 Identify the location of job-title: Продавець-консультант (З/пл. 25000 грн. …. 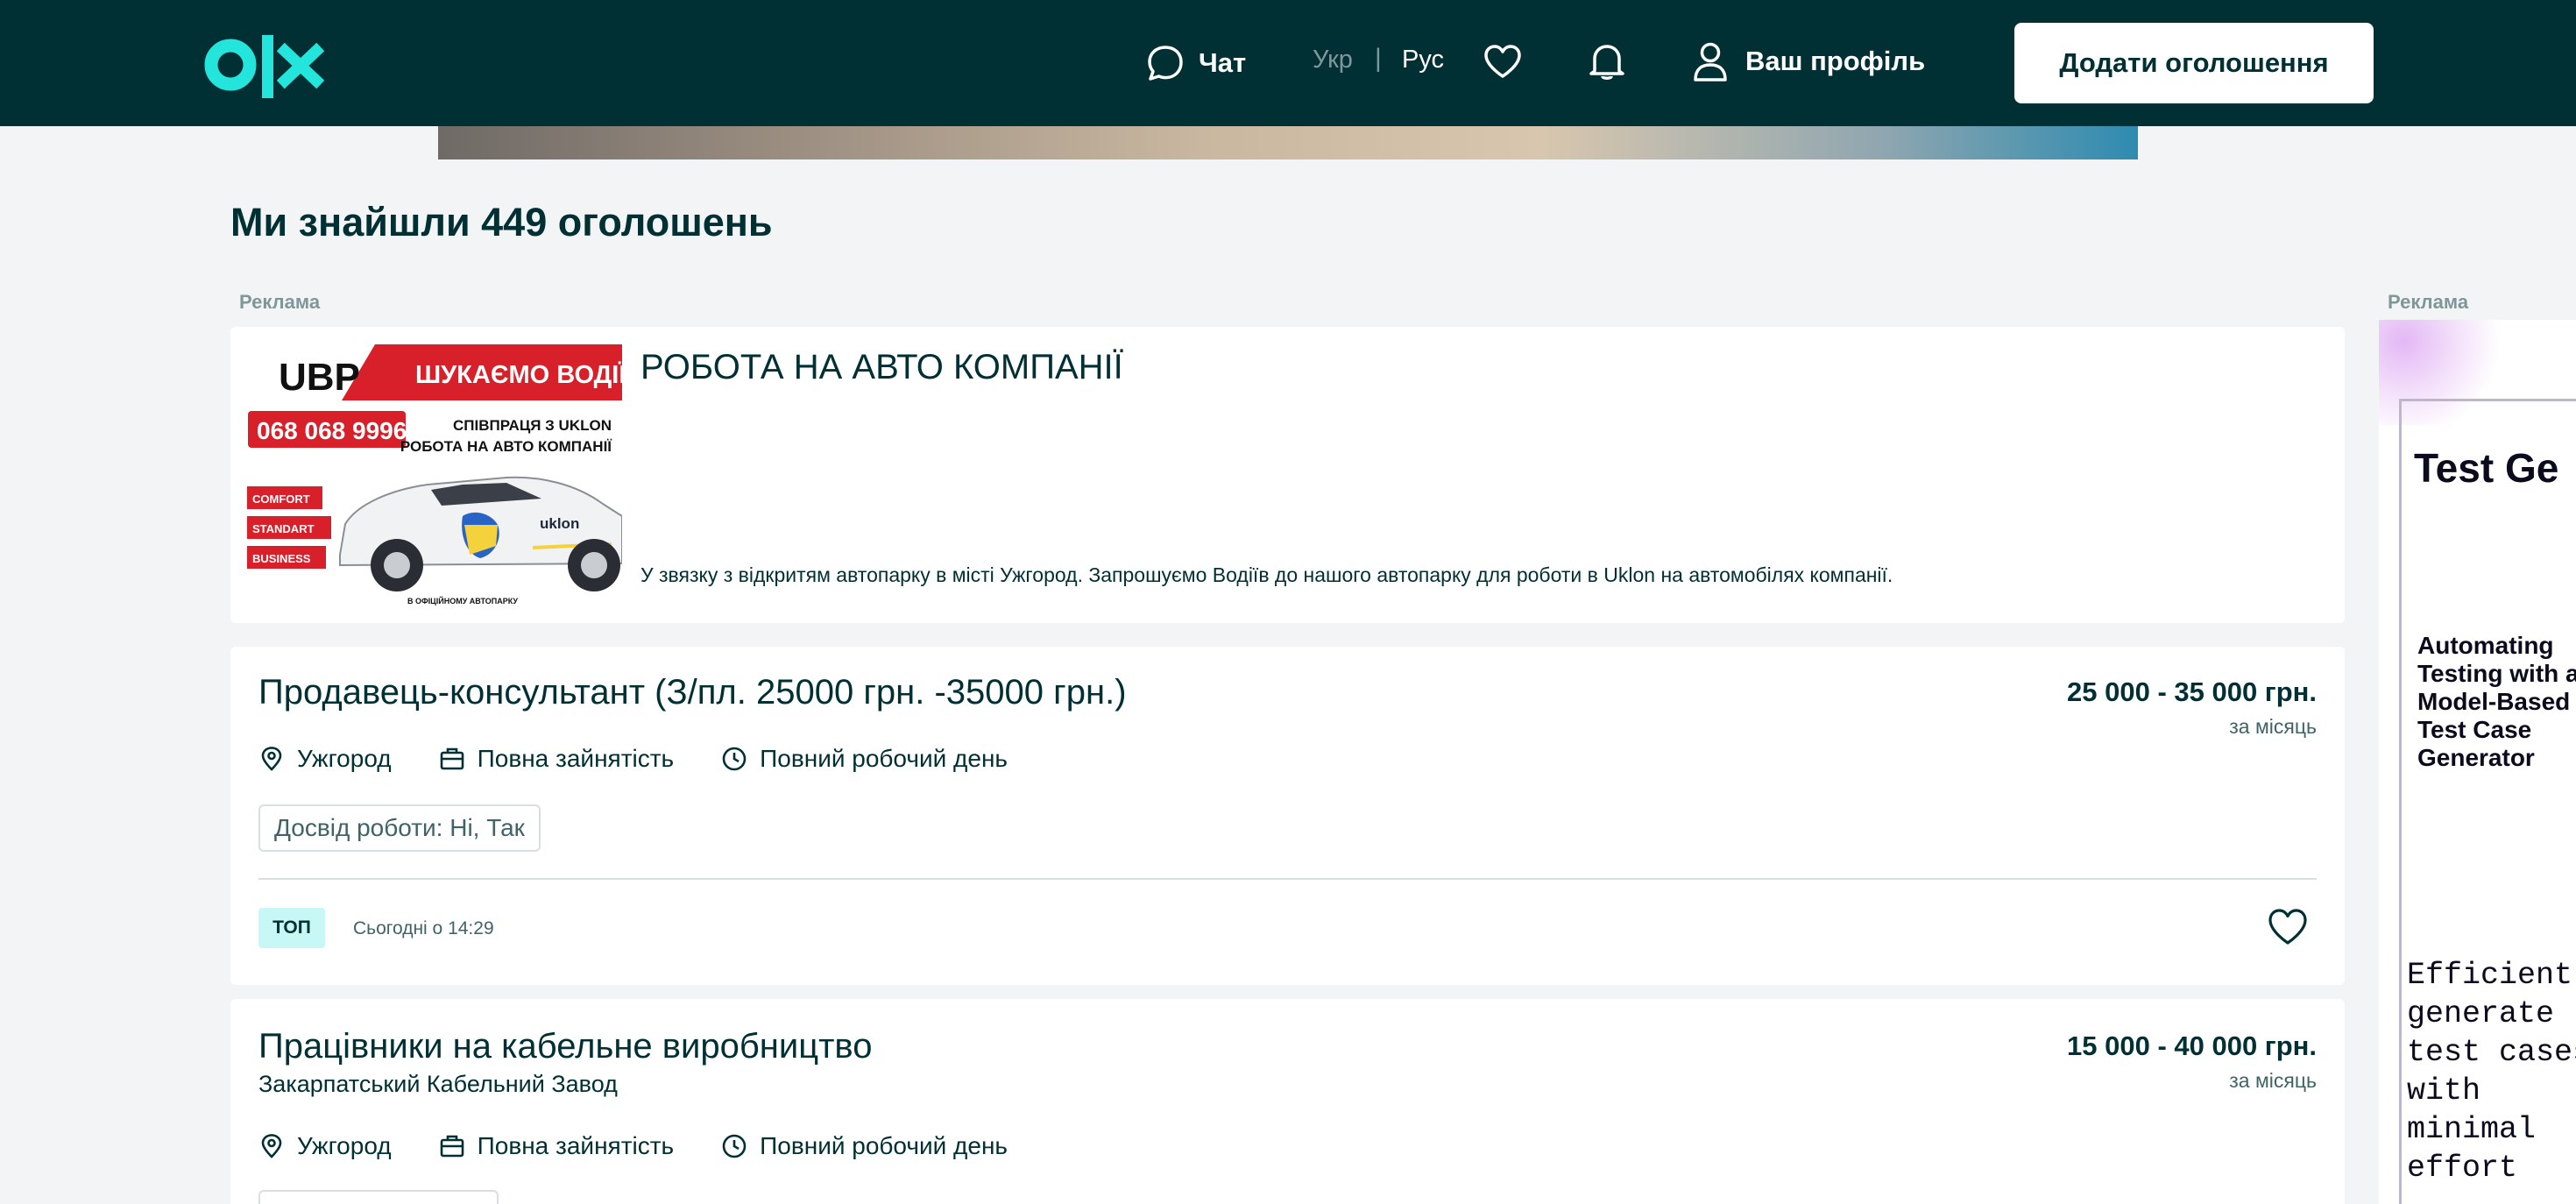
(692, 693).